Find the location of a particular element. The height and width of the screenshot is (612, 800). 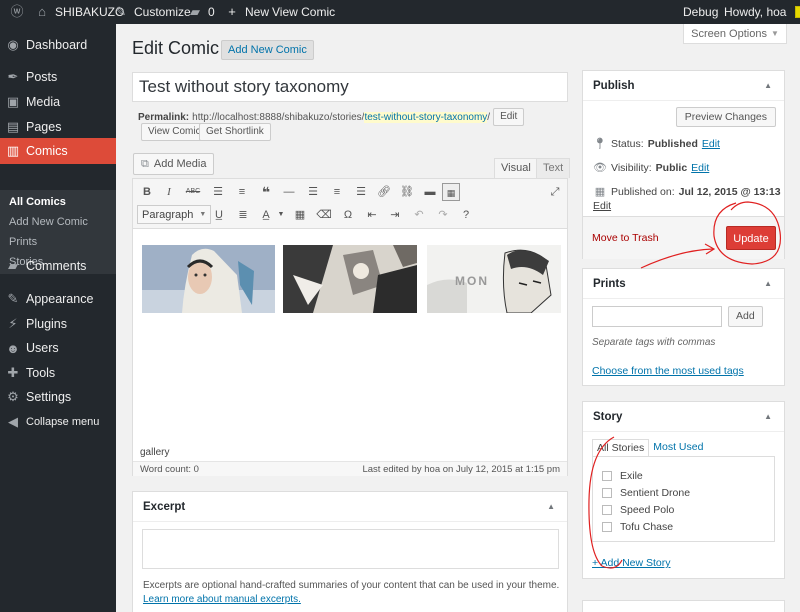

choose-most-used-tags-link: Choose from the most used tags is located at coordinates (668, 371).